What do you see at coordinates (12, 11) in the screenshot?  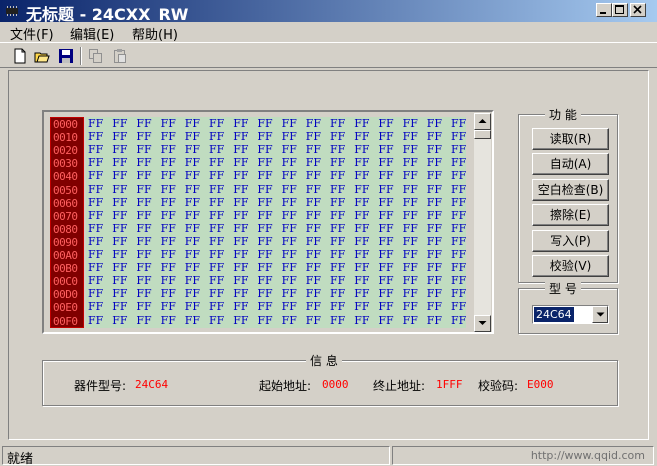 I see `app-icon` at bounding box center [12, 11].